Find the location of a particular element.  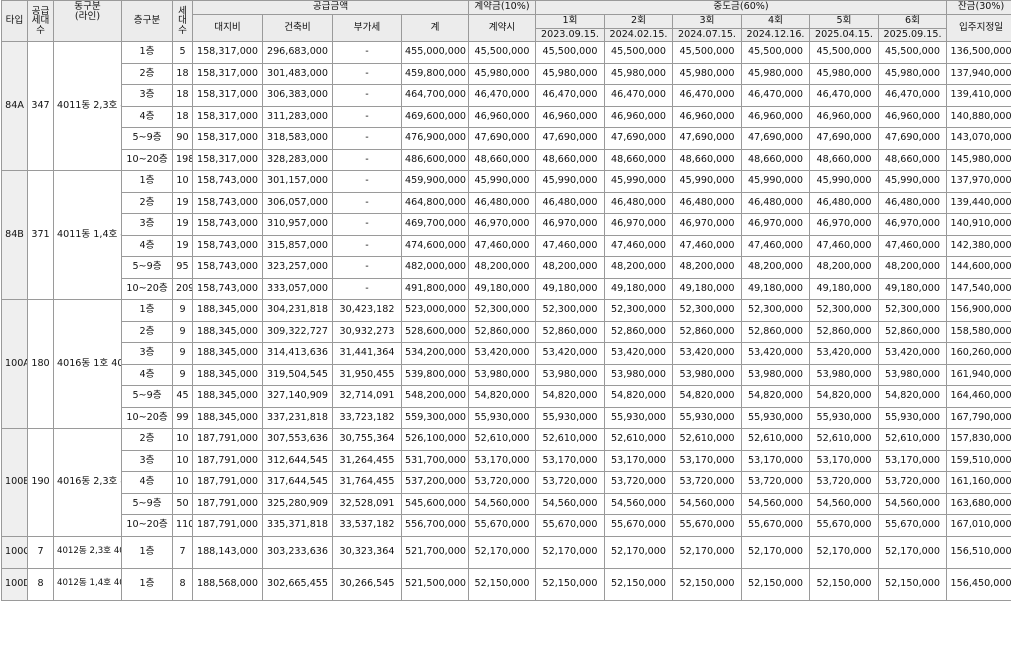

installment-cell: 52,300,000 is located at coordinates (570, 310).